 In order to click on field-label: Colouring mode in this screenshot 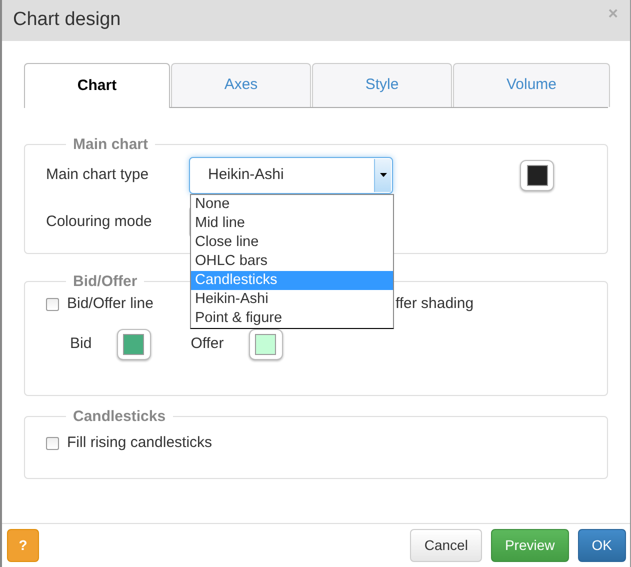, I will do `click(99, 222)`.